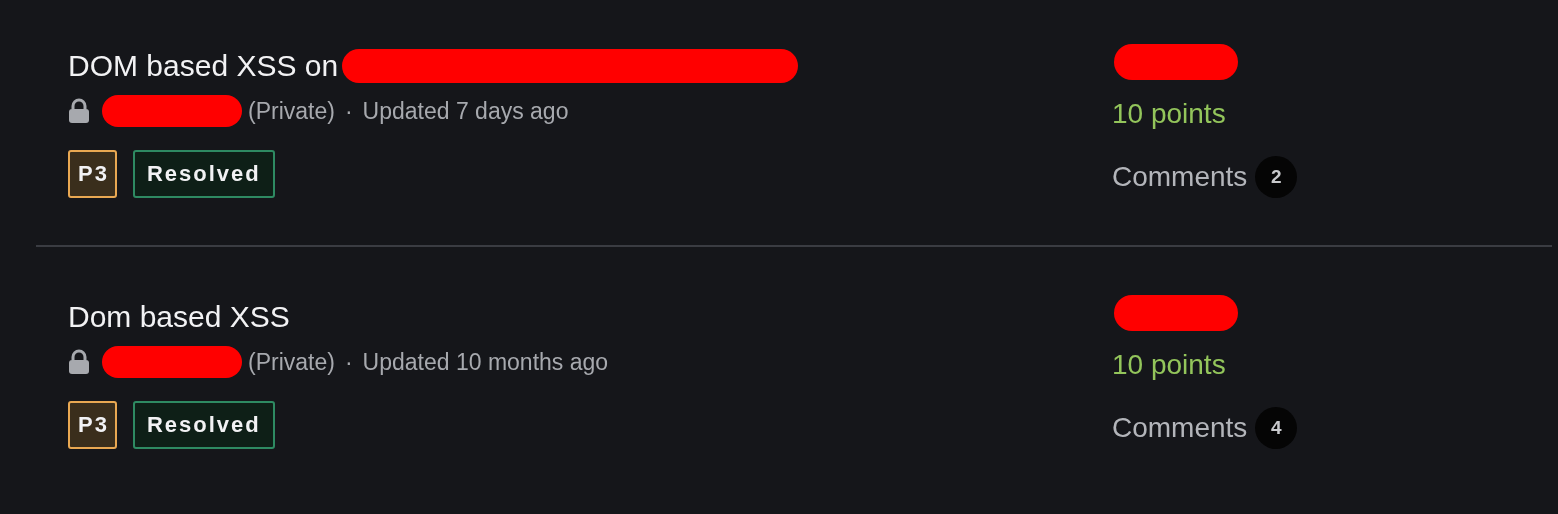 Image resolution: width=1558 pixels, height=514 pixels. What do you see at coordinates (1276, 428) in the screenshot?
I see `comments-count: 4` at bounding box center [1276, 428].